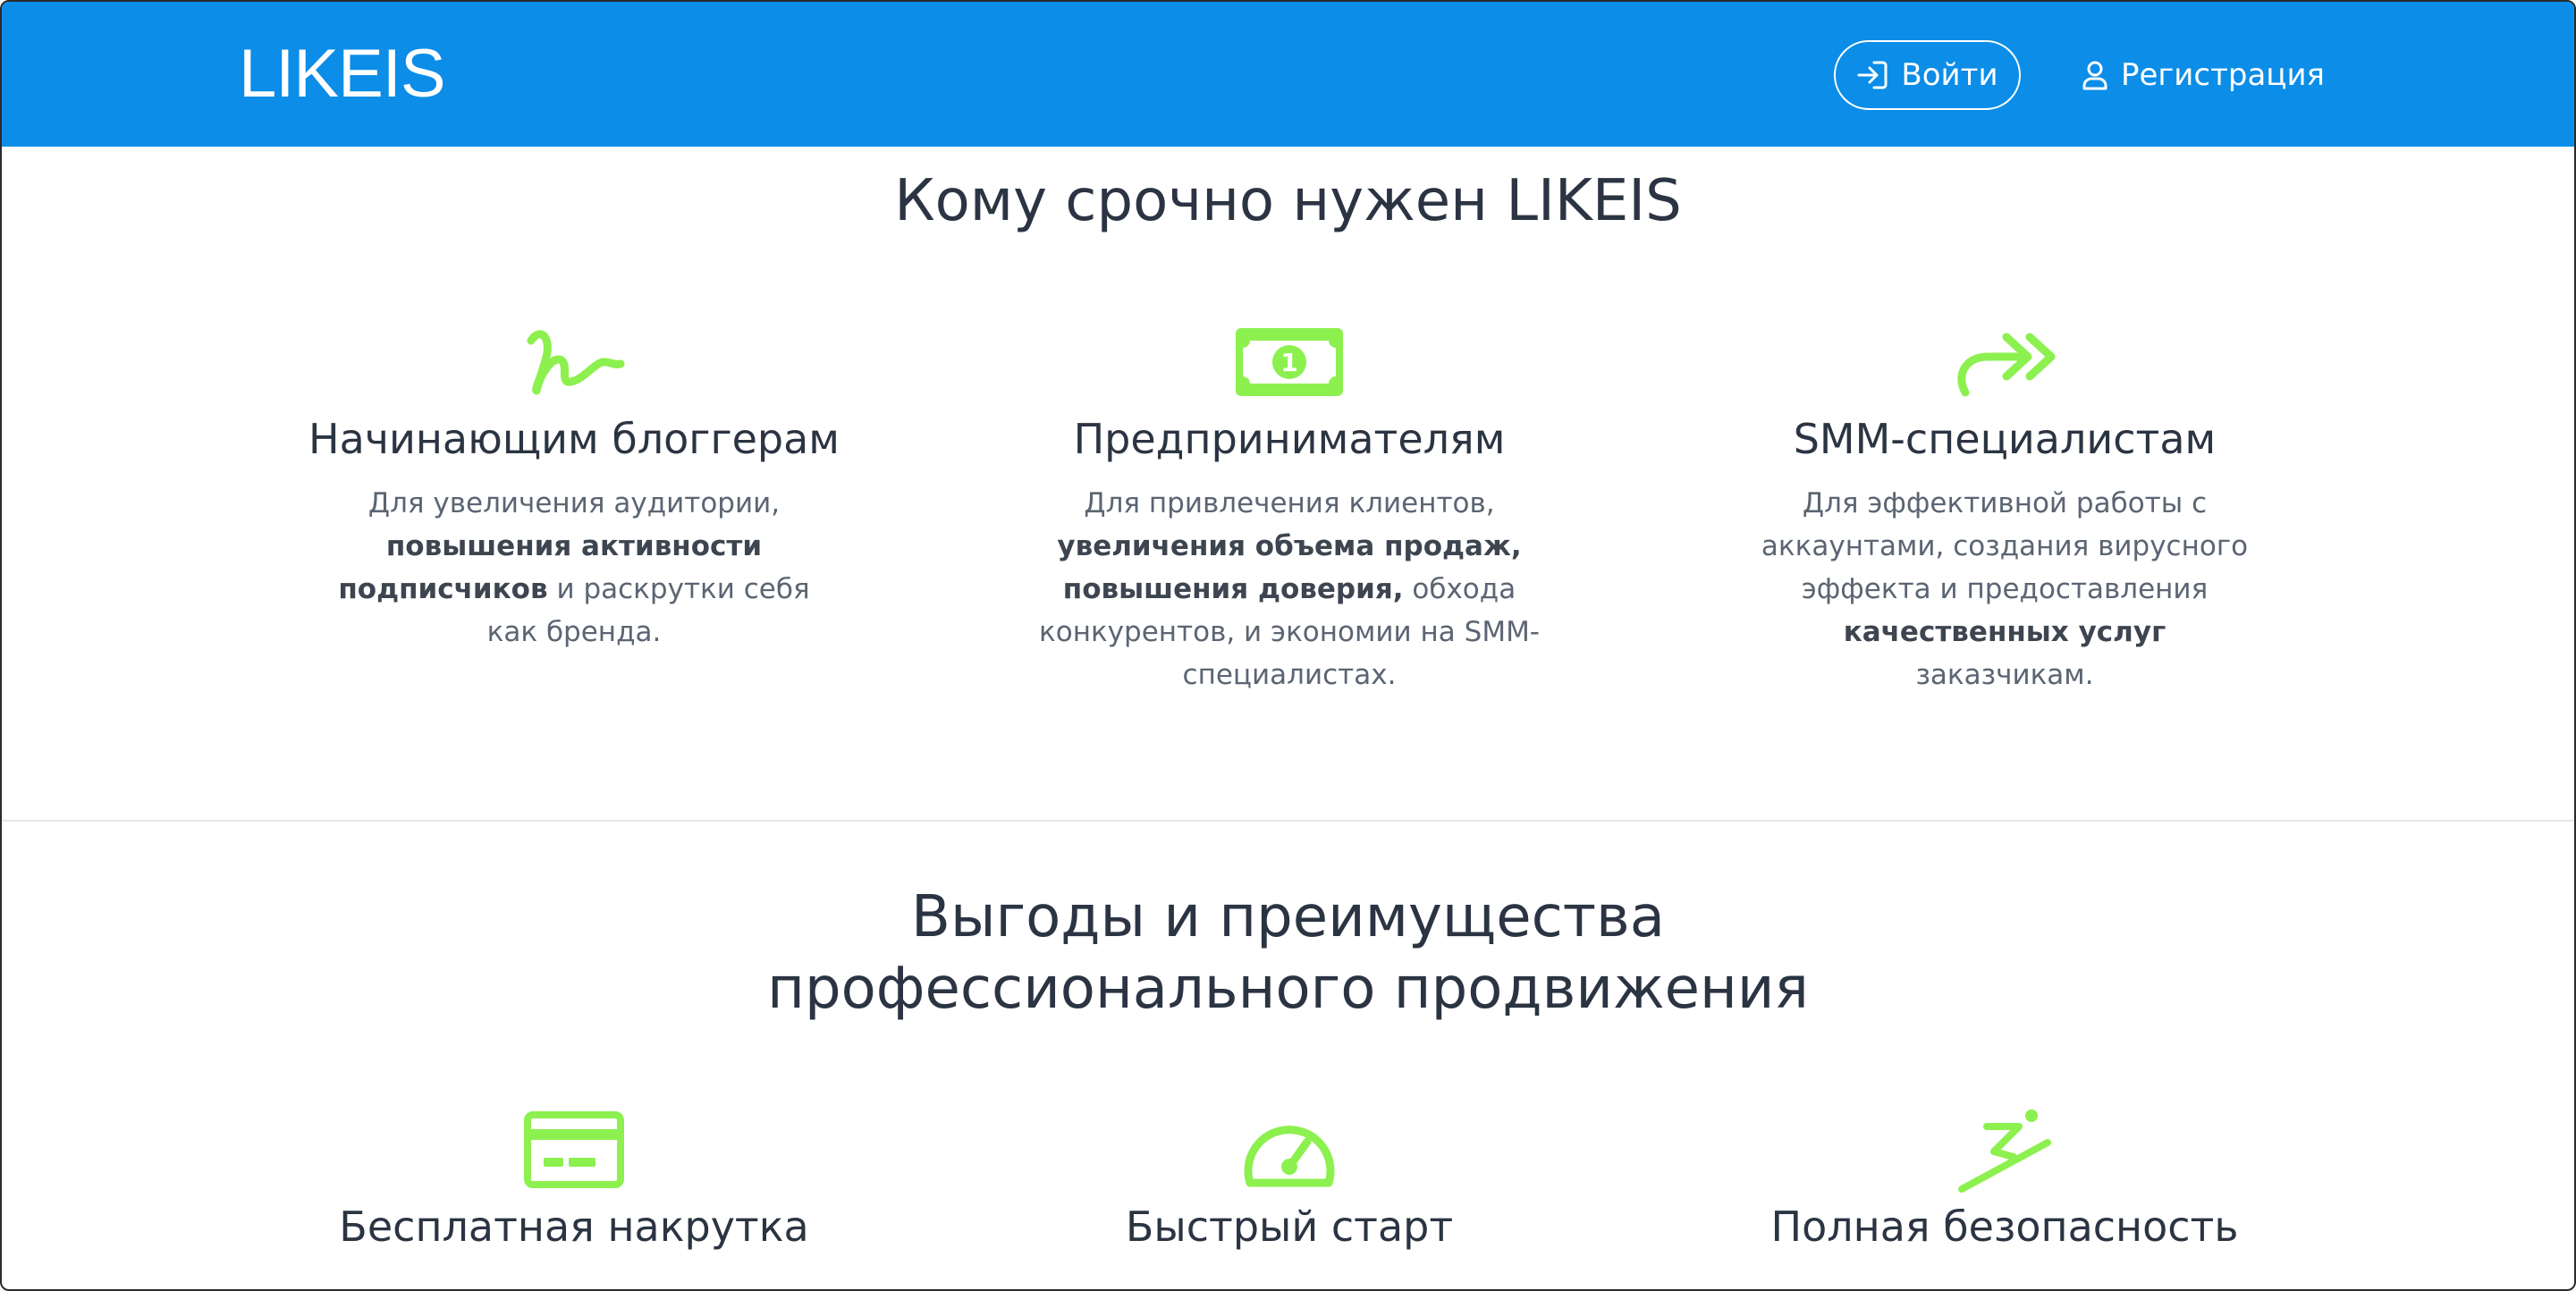 The height and width of the screenshot is (1291, 2576). I want to click on login-icon, so click(1872, 75).